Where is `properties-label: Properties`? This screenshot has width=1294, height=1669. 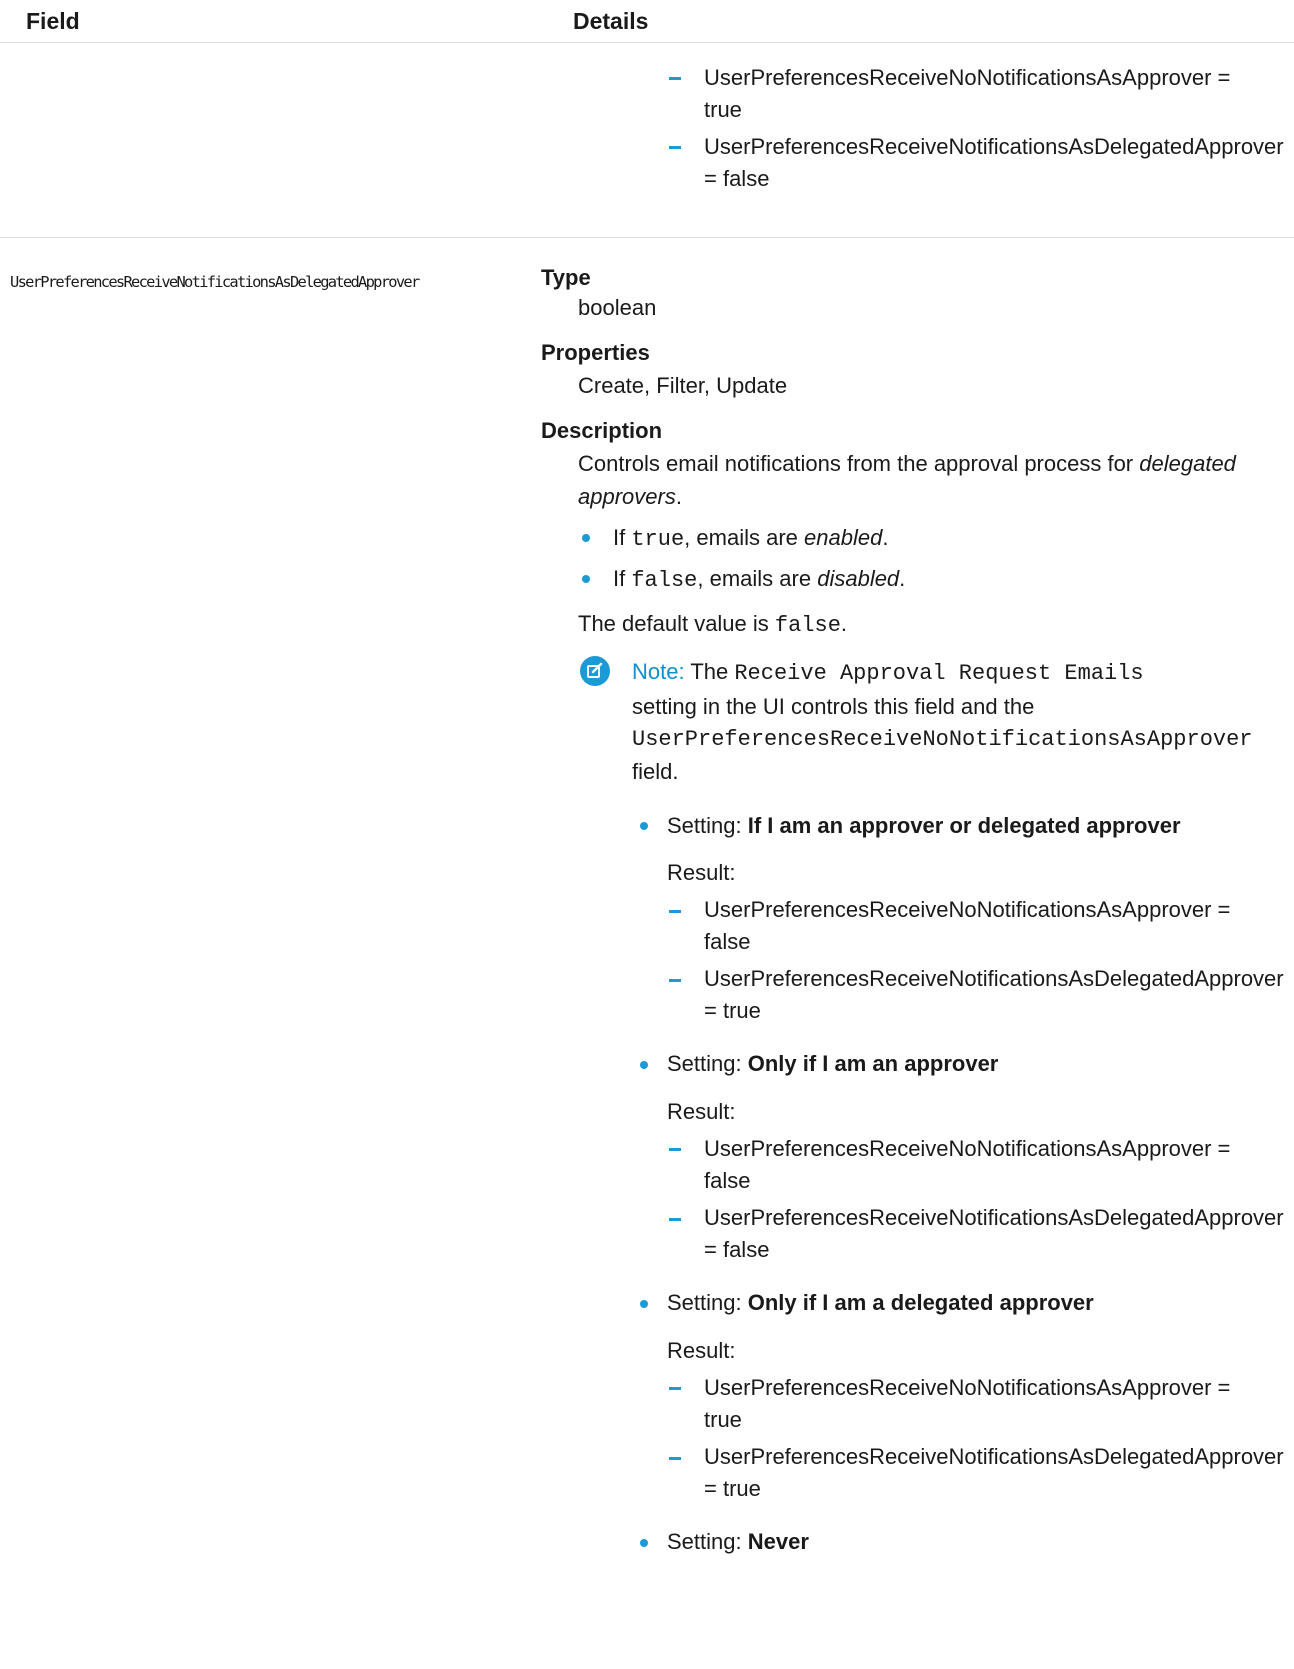
properties-label: Properties is located at coordinates (595, 352).